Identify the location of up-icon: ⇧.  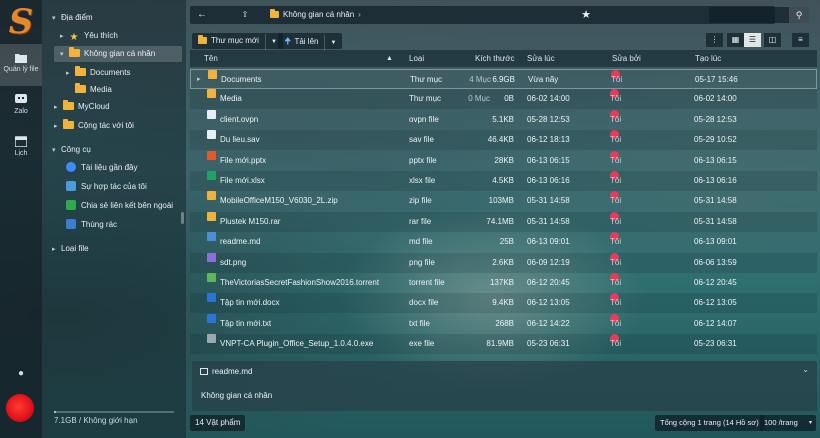
(245, 15).